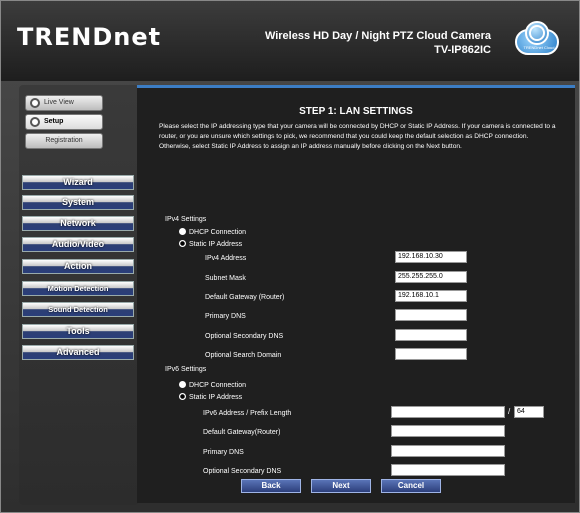  I want to click on secondary-dns-label: Optional Secondary DNS, so click(244, 336).